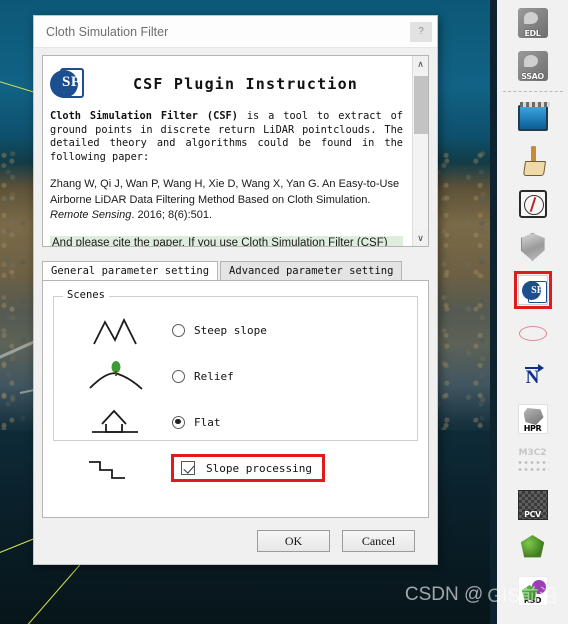 The width and height of the screenshot is (568, 624). What do you see at coordinates (235, 541) in the screenshot?
I see `dialog-button-row: OK Cancel` at bounding box center [235, 541].